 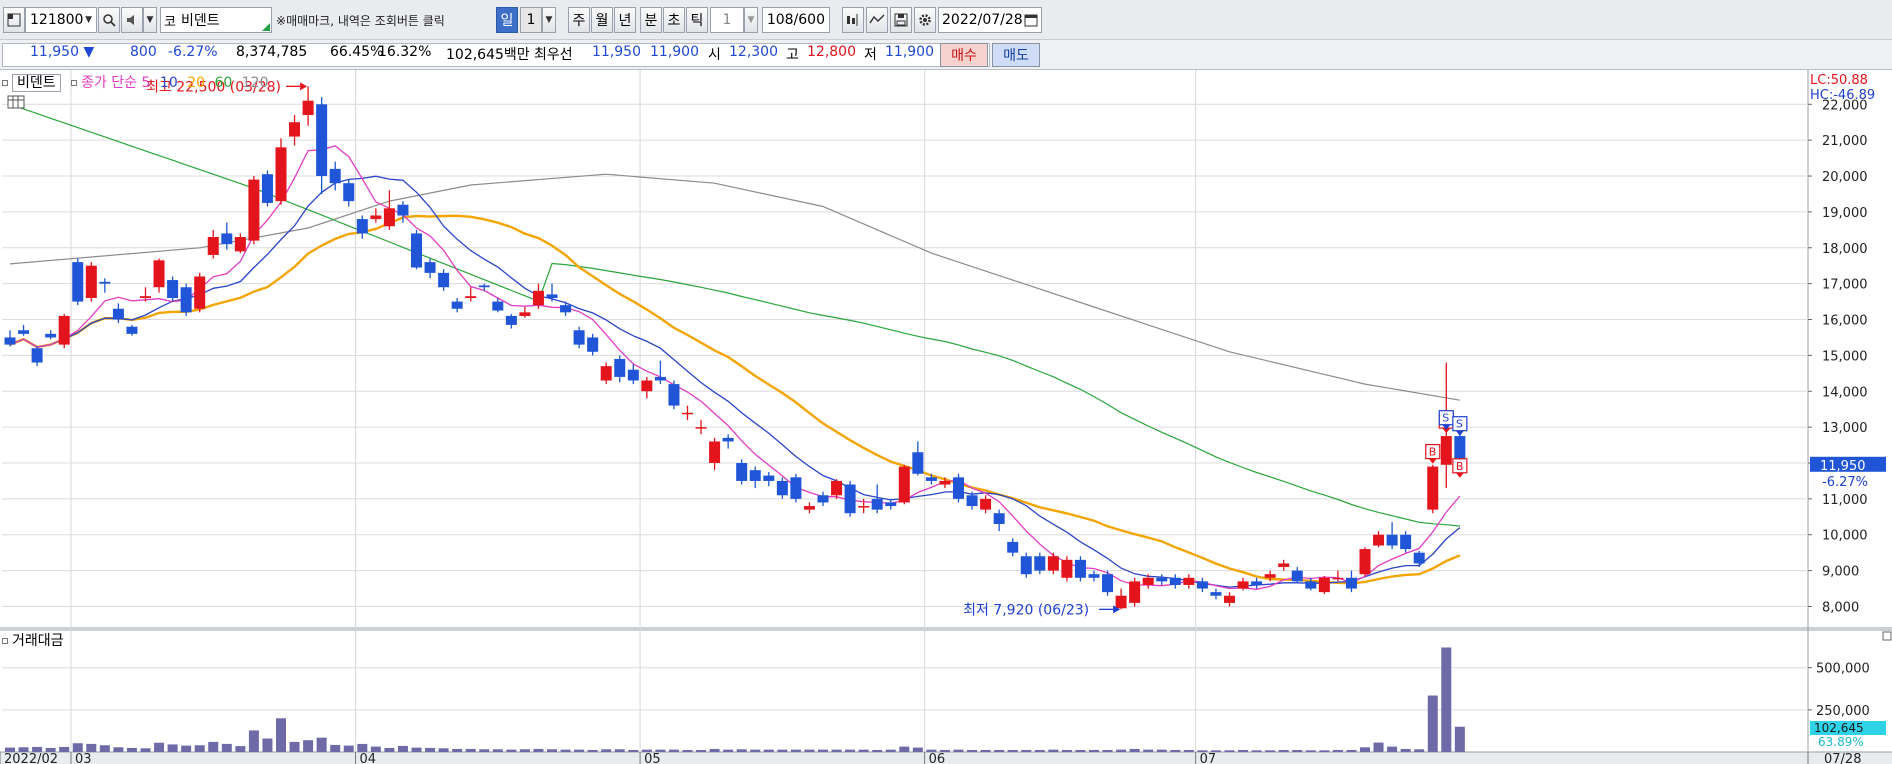 What do you see at coordinates (170, 22) in the screenshot?
I see `market-badge: 코` at bounding box center [170, 22].